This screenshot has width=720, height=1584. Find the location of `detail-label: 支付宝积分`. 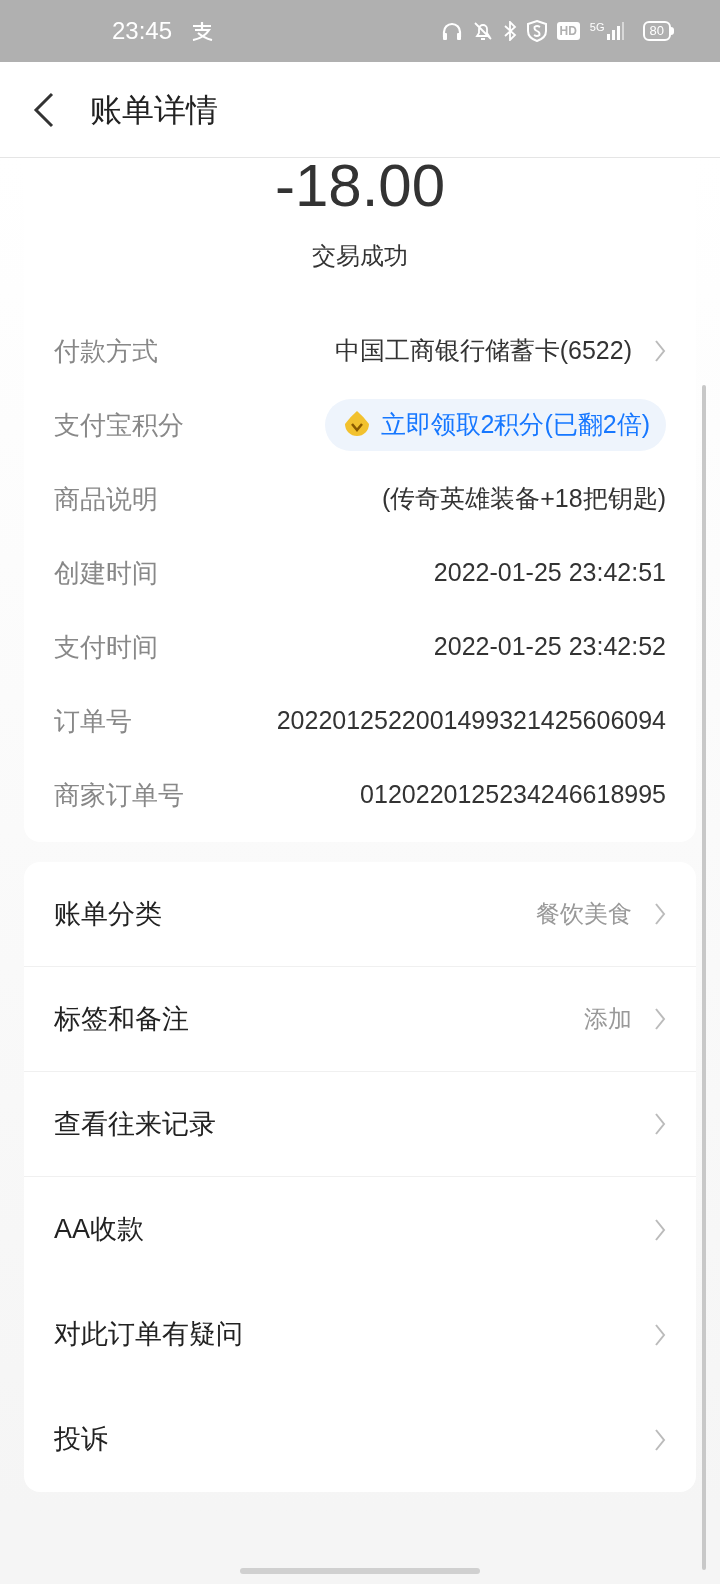

detail-label: 支付宝积分 is located at coordinates (119, 425).